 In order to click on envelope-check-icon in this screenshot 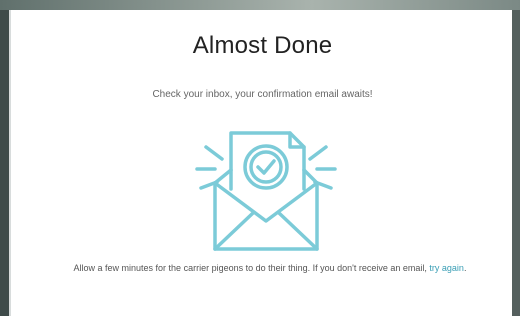, I will do `click(266, 191)`.